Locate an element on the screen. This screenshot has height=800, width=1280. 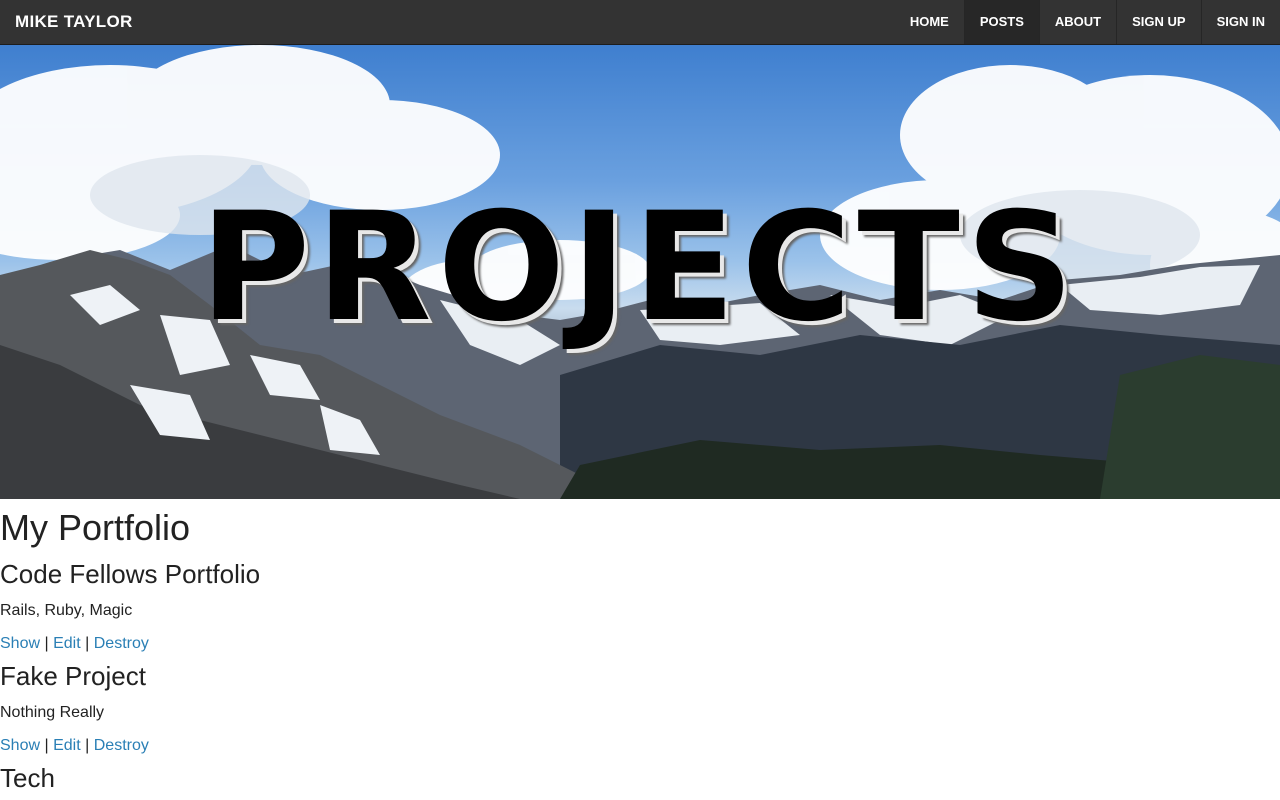
project-description: Rails, Ruby, Magic is located at coordinates (66, 610).